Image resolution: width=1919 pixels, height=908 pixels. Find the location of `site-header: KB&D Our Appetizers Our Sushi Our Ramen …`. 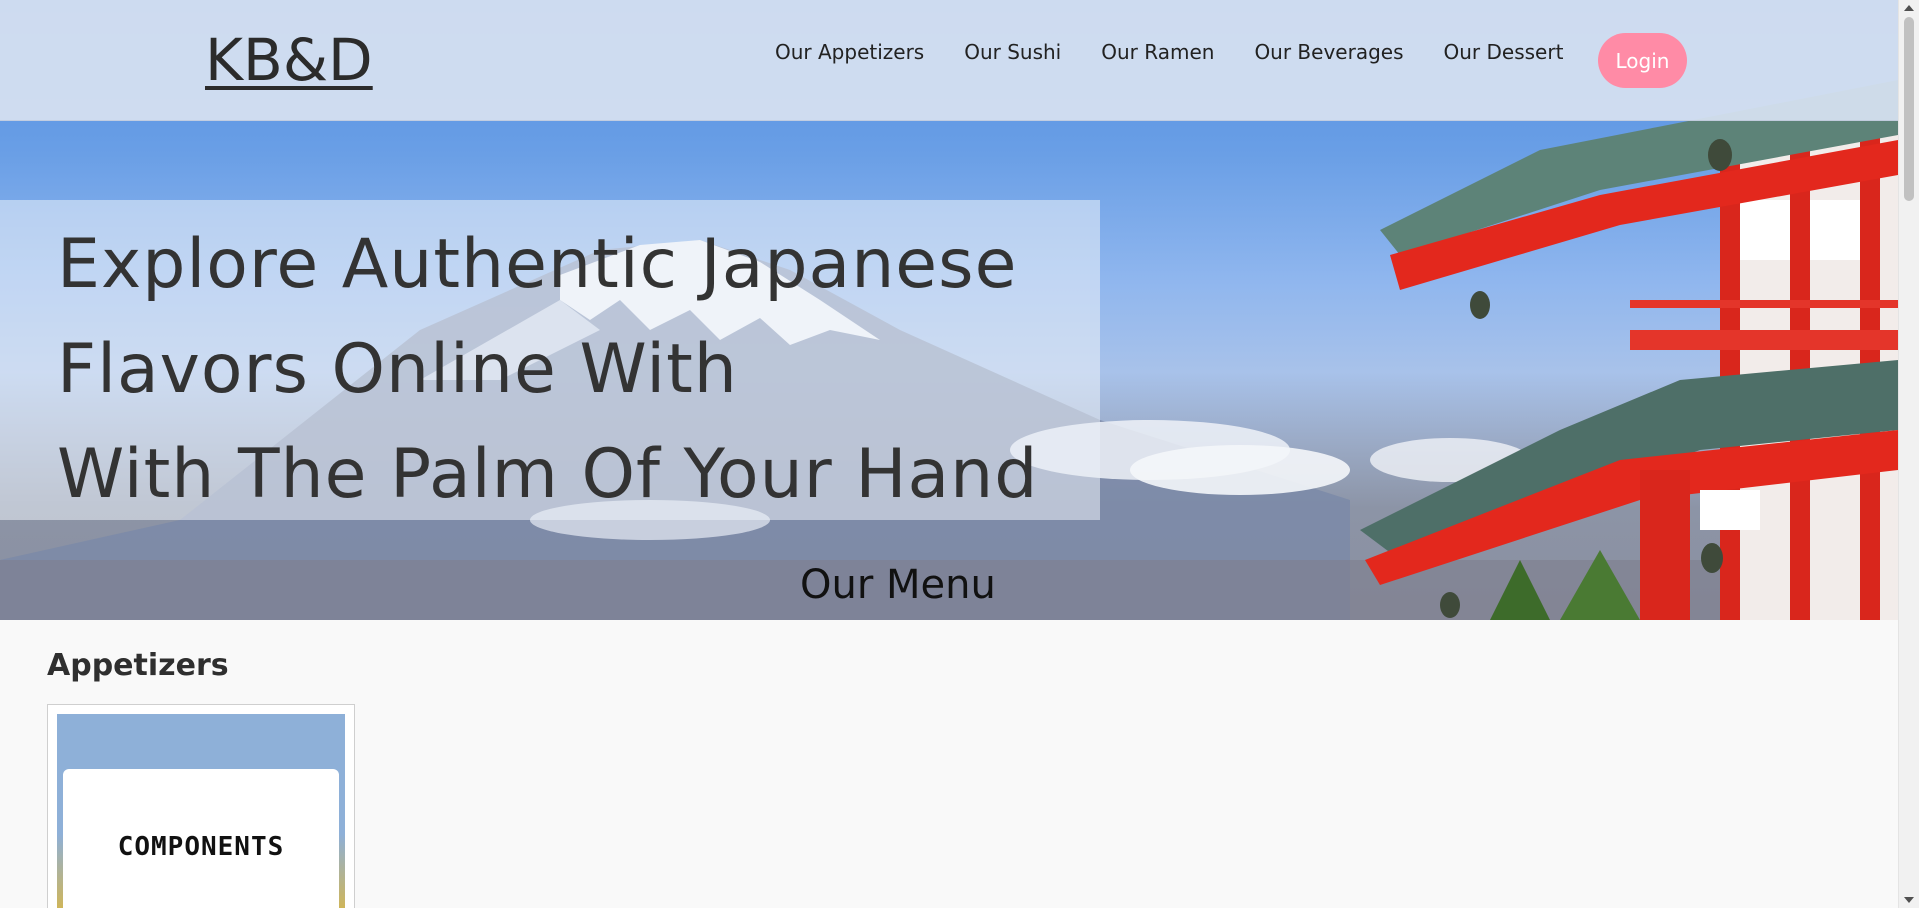

site-header: KB&D Our Appetizers Our Sushi Our Ramen … is located at coordinates (949, 60).